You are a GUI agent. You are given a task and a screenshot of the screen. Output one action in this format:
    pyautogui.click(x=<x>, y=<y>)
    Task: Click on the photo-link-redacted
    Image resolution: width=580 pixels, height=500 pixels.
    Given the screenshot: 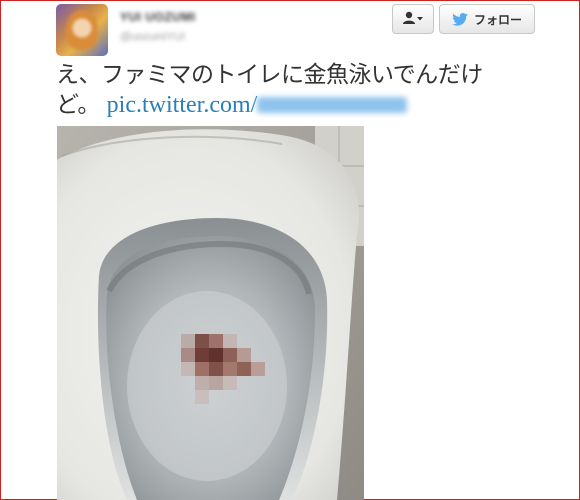 What is the action you would take?
    pyautogui.click(x=332, y=105)
    